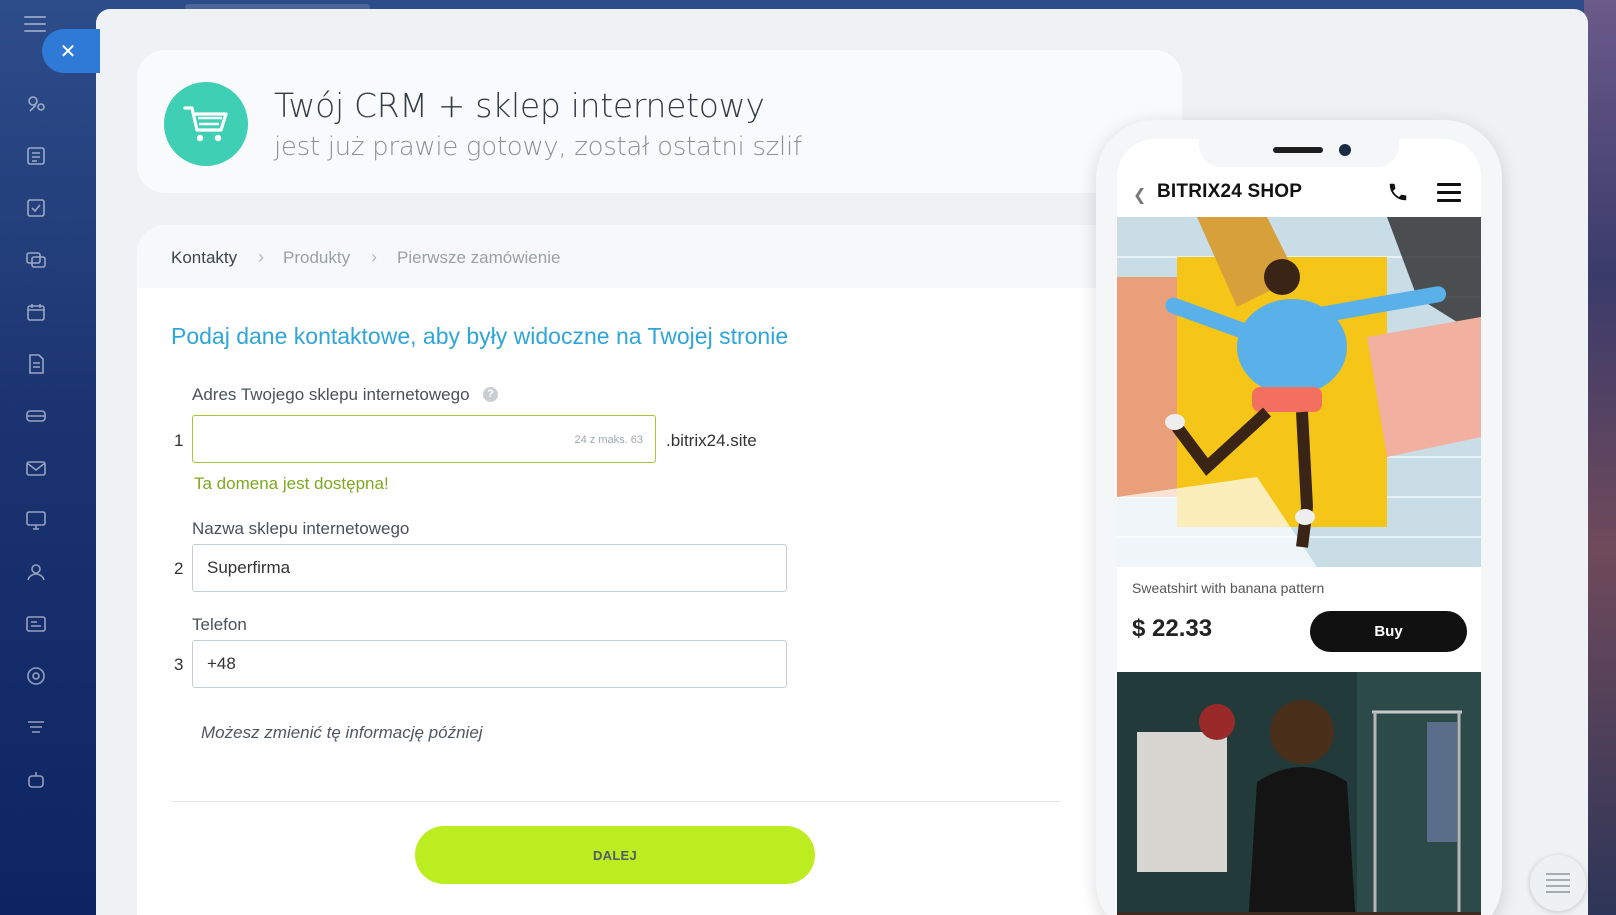  Describe the element at coordinates (36, 624) in the screenshot. I see `sidebar-item-store-icon` at that location.